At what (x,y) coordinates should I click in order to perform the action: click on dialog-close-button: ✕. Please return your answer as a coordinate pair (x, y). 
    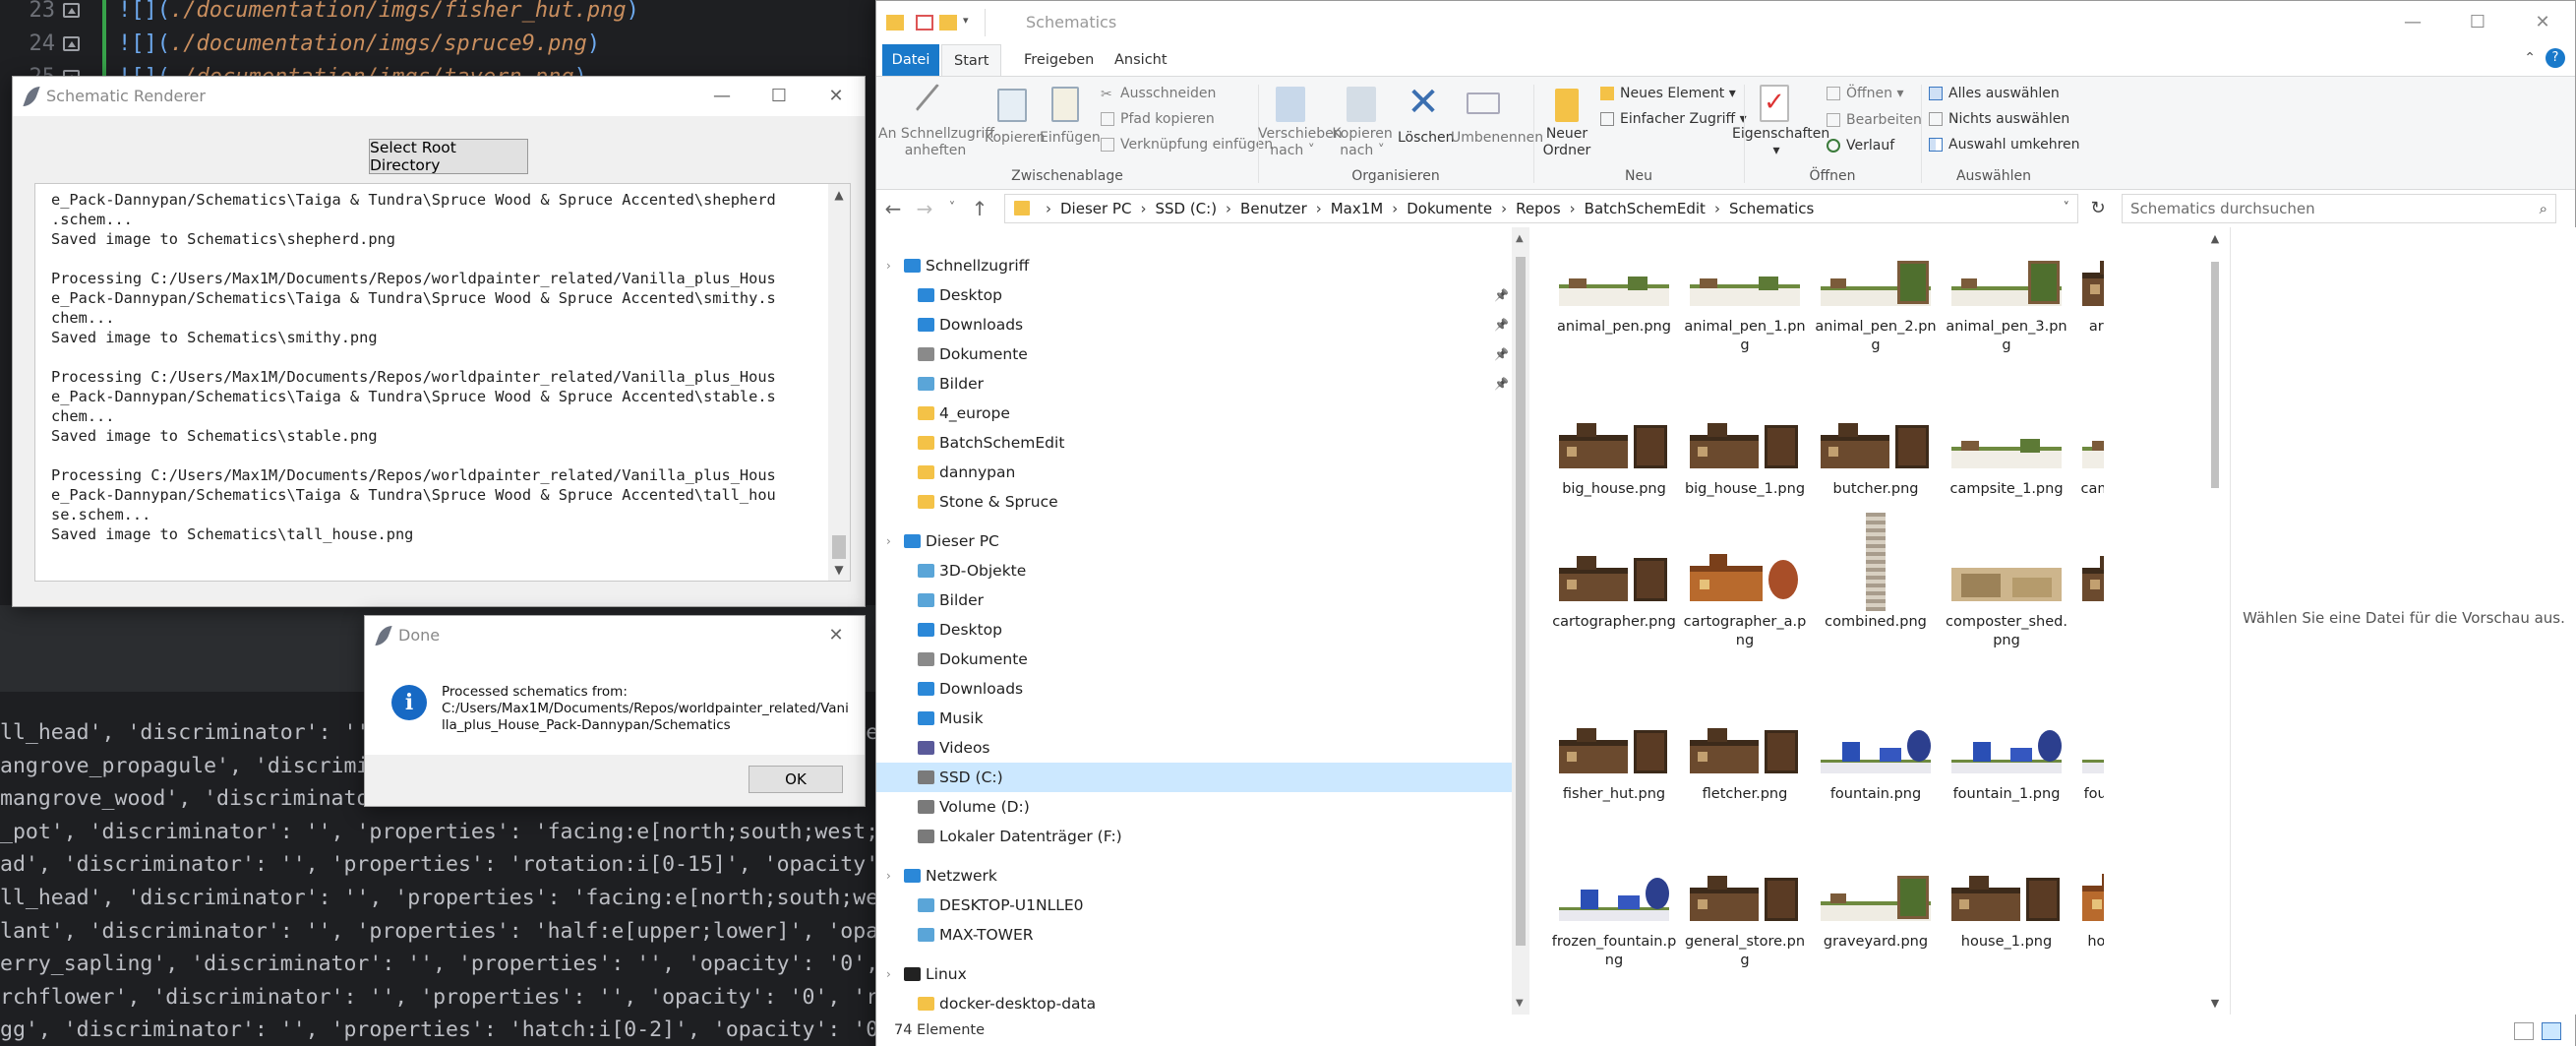
    Looking at the image, I should click on (836, 635).